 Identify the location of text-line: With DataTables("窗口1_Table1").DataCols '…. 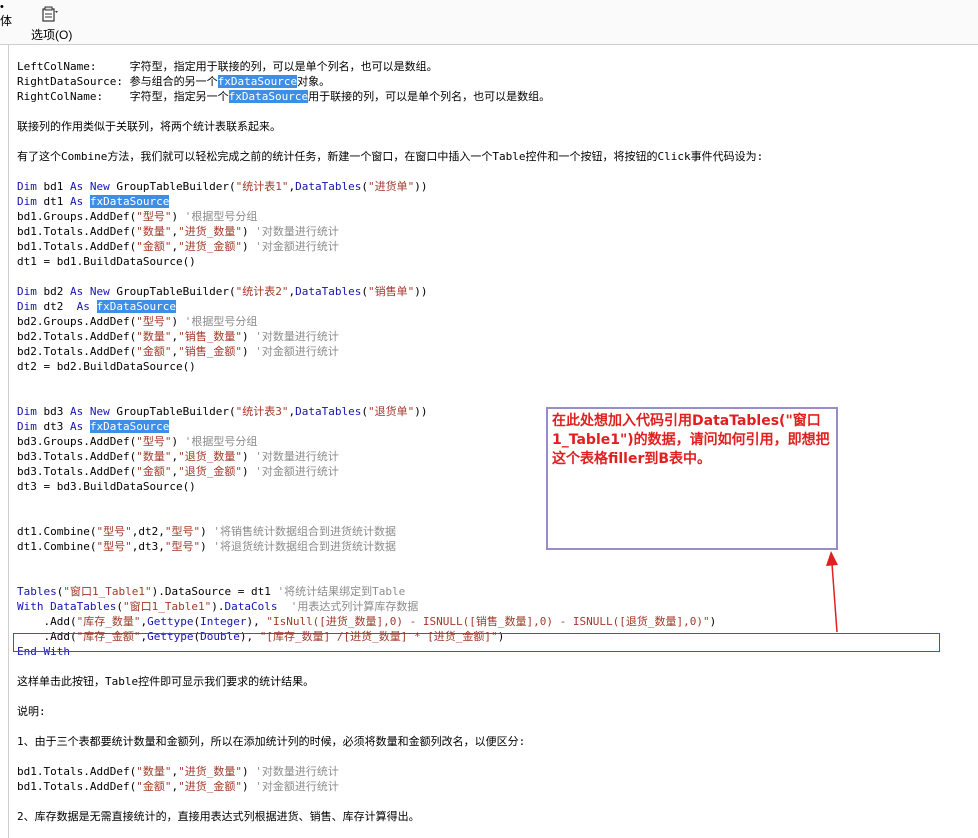
(487, 606).